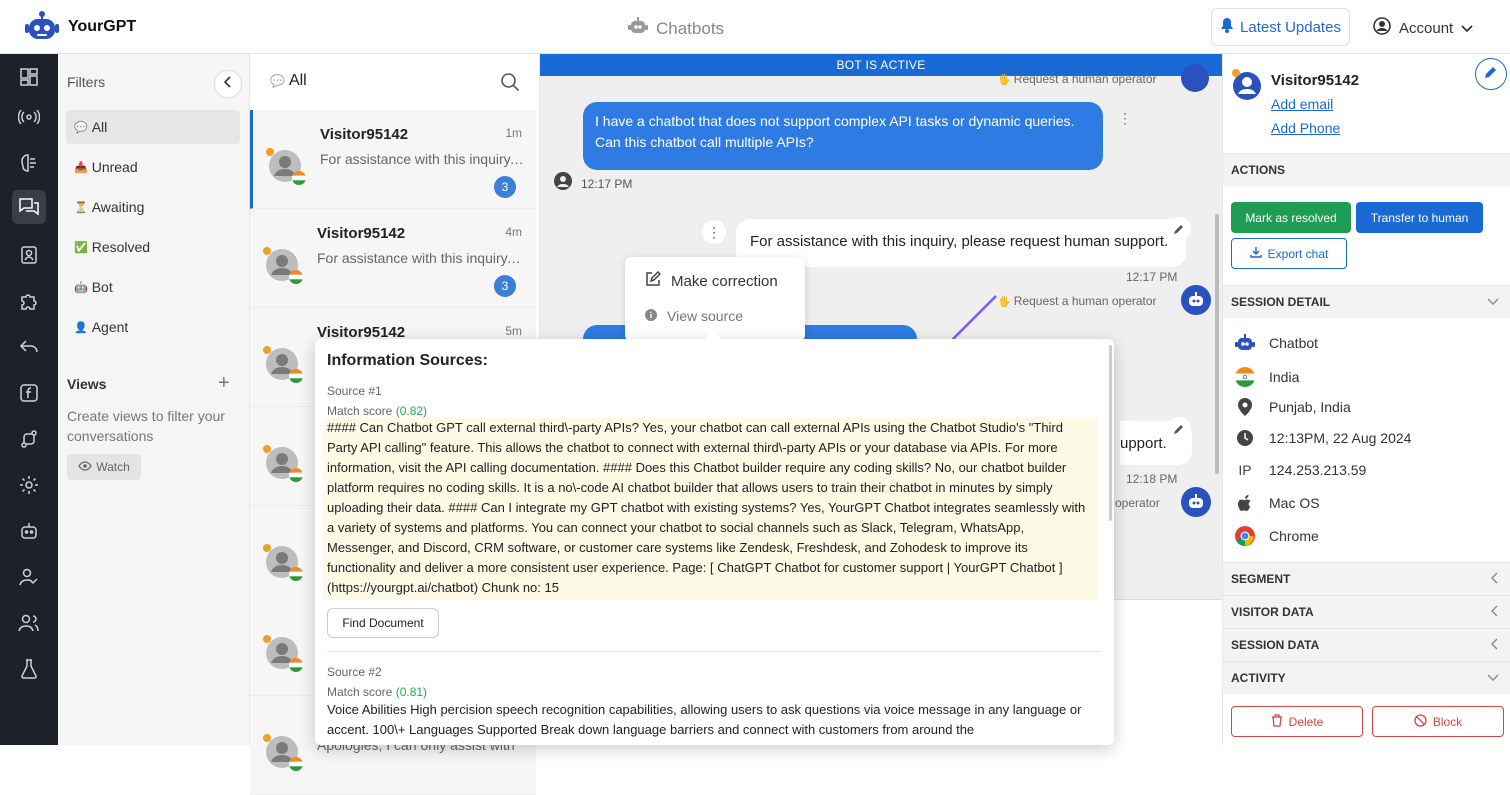 The width and height of the screenshot is (1510, 795). I want to click on request-human-partial: operator, so click(1137, 503).